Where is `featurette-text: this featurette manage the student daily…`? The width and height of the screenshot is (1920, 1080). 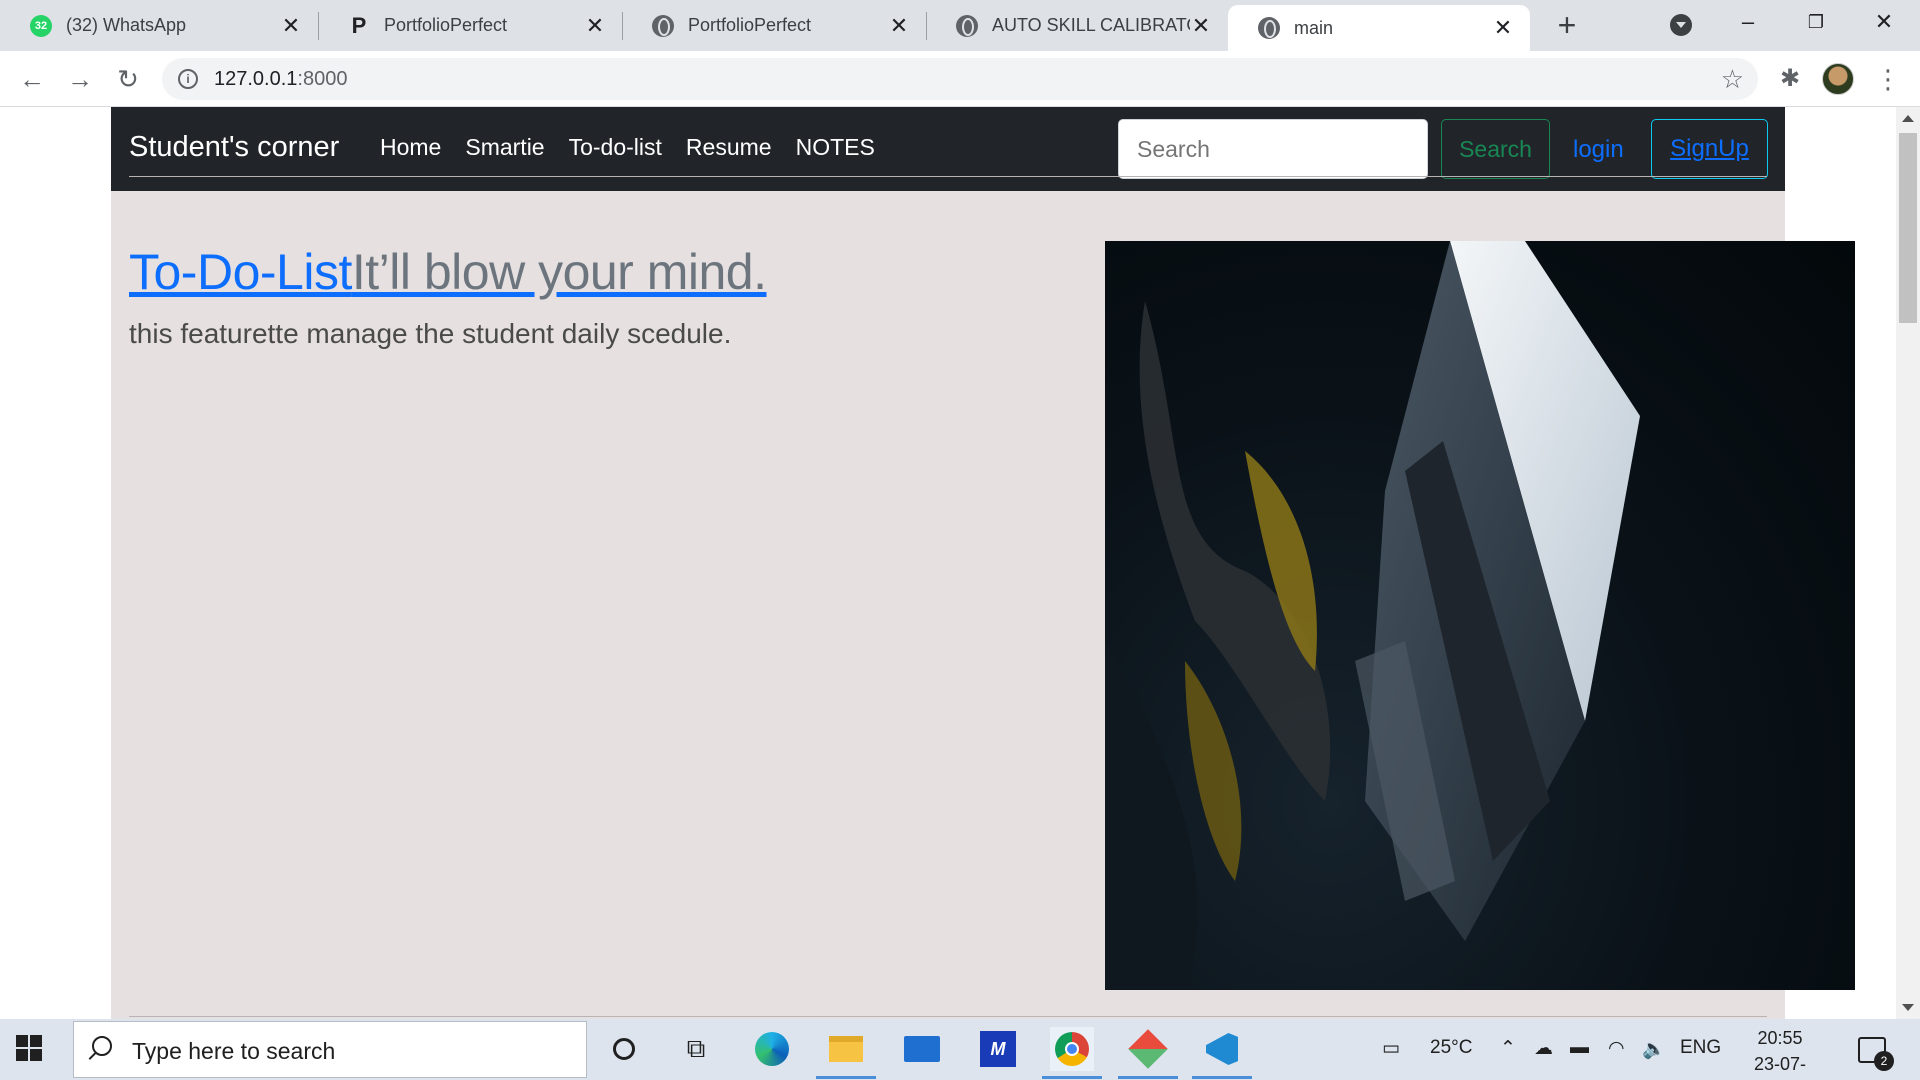 featurette-text: this featurette manage the student daily… is located at coordinates (430, 333).